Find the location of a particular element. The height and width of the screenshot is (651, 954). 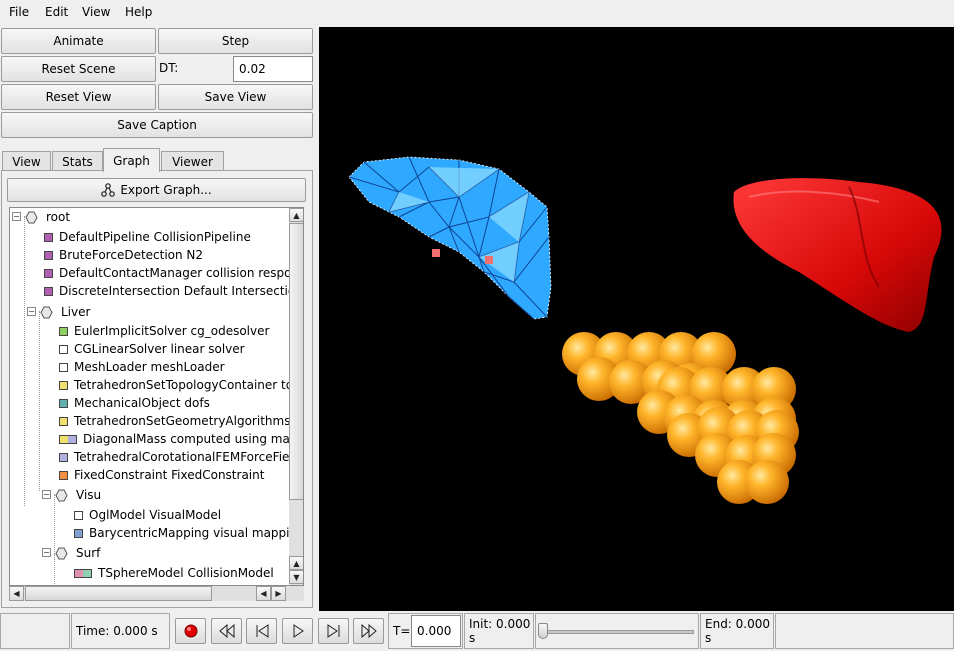

rewind-button is located at coordinates (226, 631).